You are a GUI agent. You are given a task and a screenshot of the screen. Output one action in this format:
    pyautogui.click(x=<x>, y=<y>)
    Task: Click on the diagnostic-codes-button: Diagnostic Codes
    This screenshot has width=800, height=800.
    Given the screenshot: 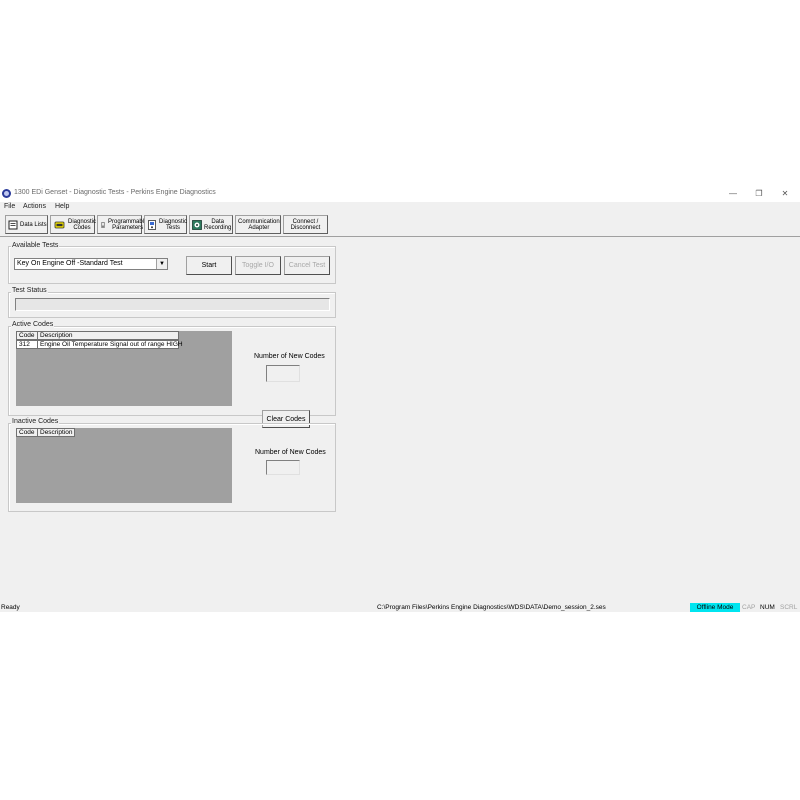 What is the action you would take?
    pyautogui.click(x=73, y=224)
    